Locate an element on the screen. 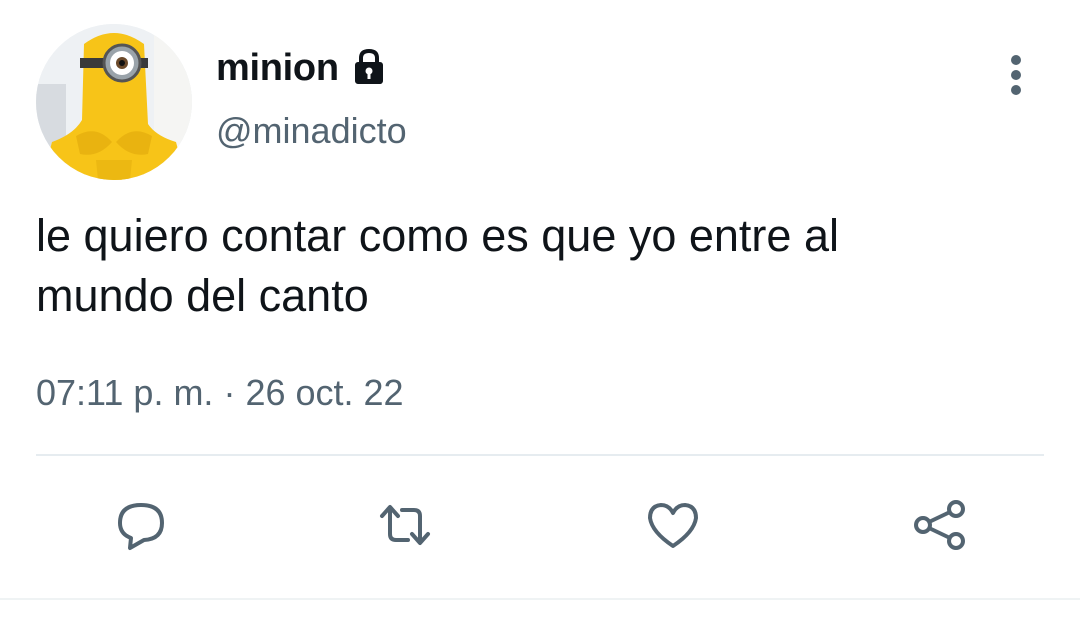 Image resolution: width=1080 pixels, height=618 pixels. reply-icon is located at coordinates (141, 526).